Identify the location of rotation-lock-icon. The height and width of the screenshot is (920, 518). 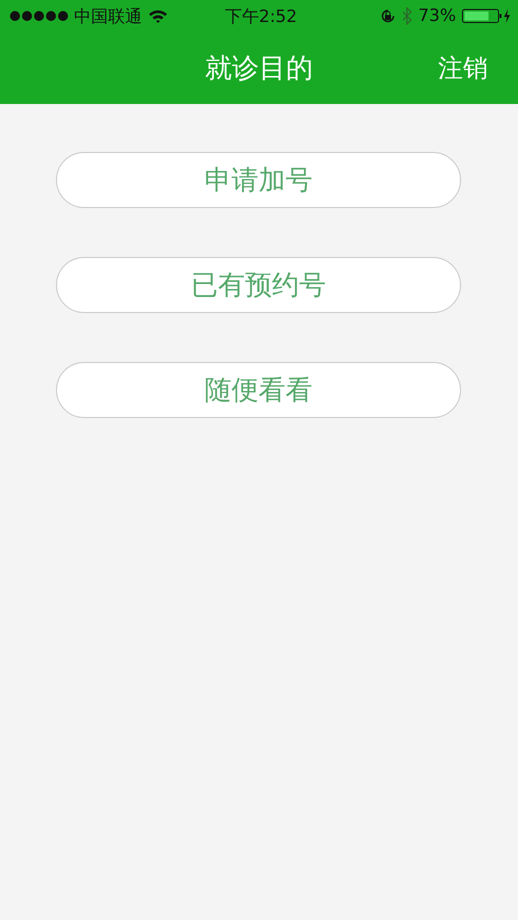
(388, 16).